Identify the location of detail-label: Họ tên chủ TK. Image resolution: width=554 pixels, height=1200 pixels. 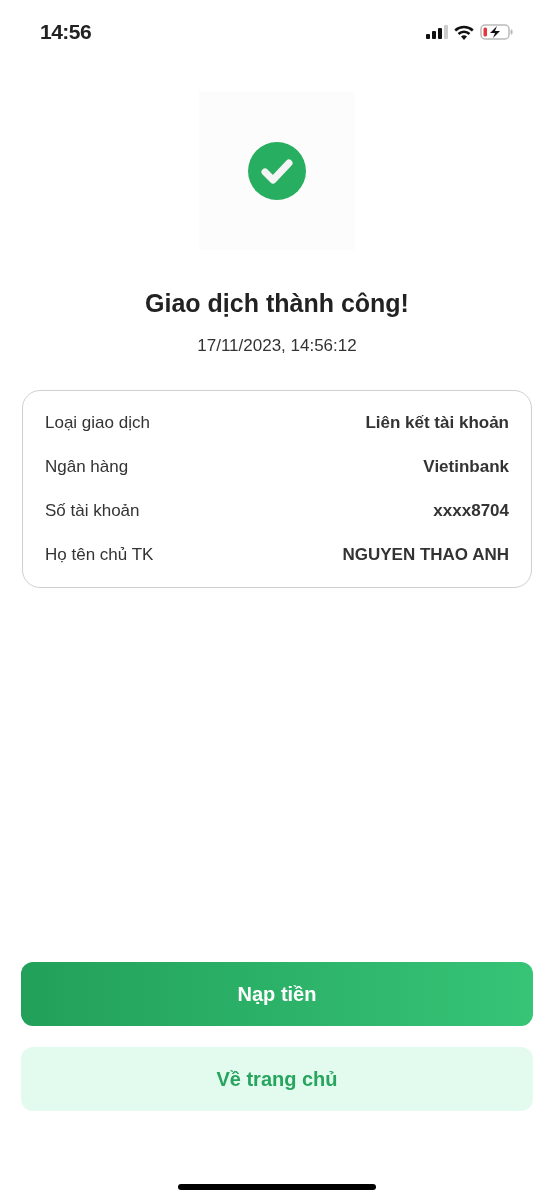
(99, 555).